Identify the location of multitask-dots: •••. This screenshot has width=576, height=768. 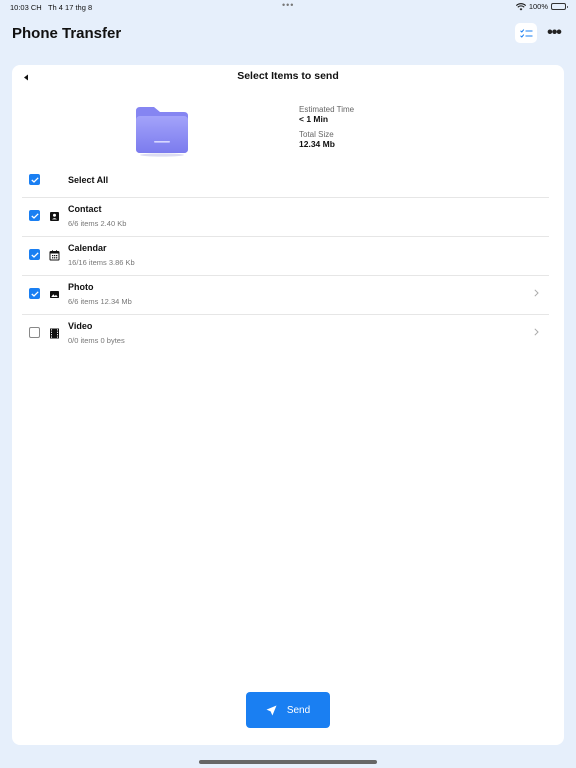
(288, 5).